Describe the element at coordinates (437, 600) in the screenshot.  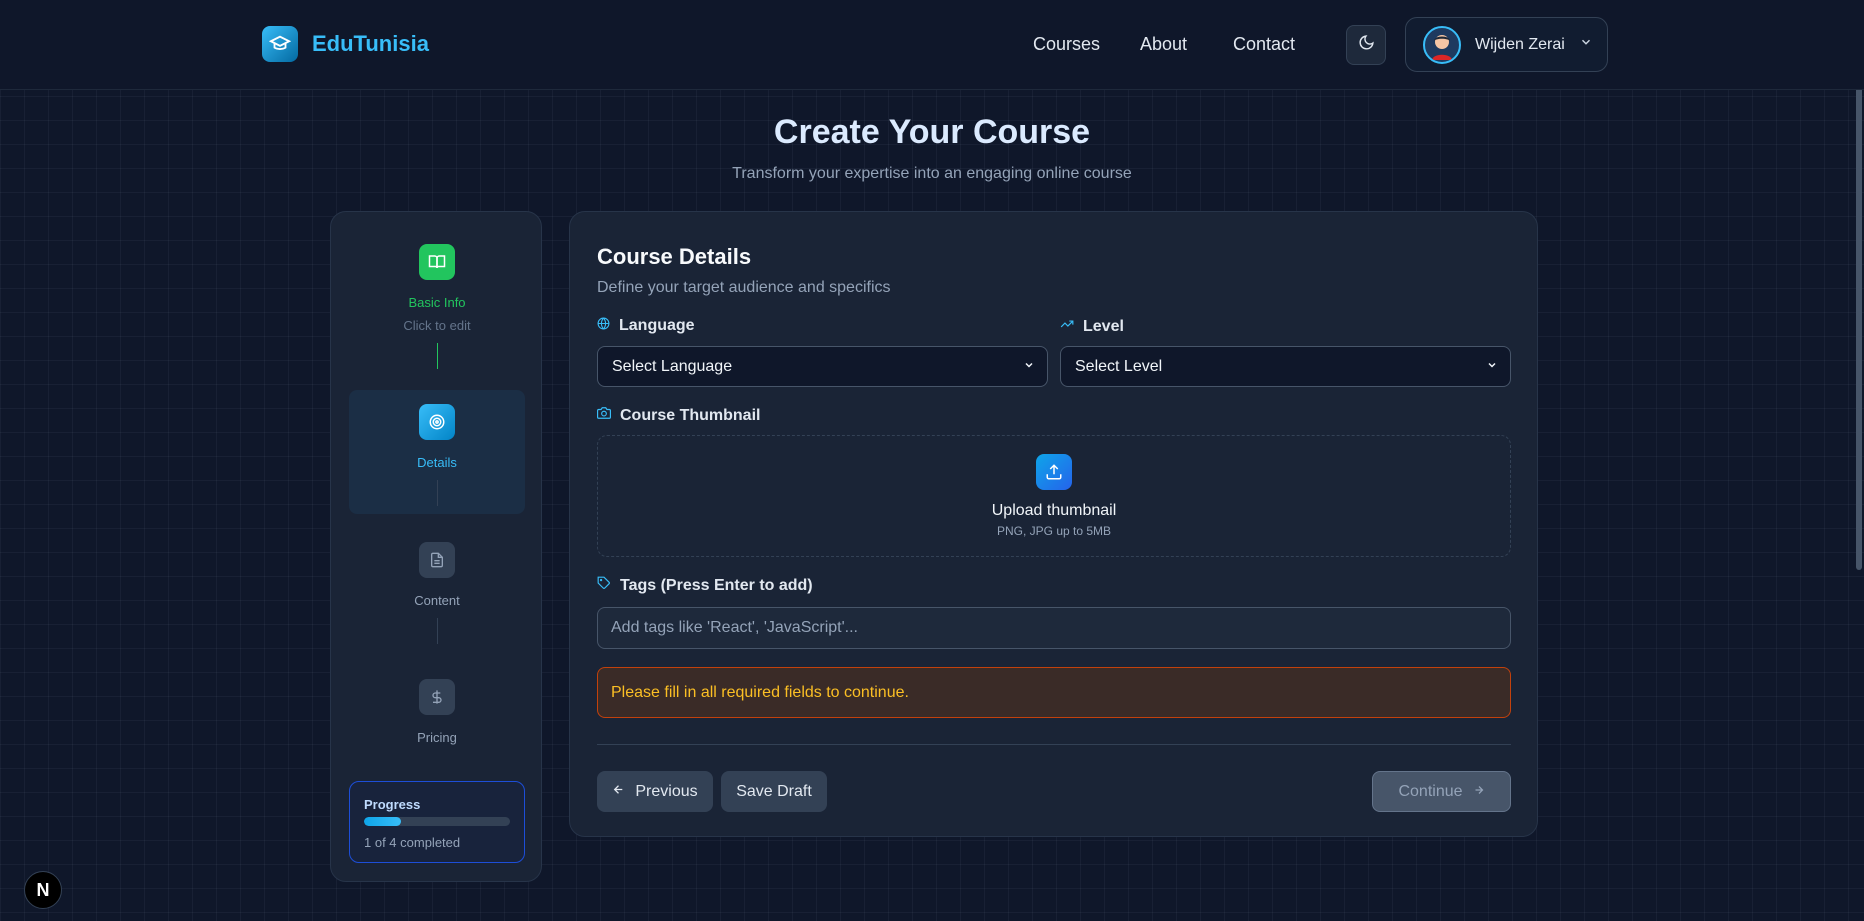
I see `step-label: Content` at that location.